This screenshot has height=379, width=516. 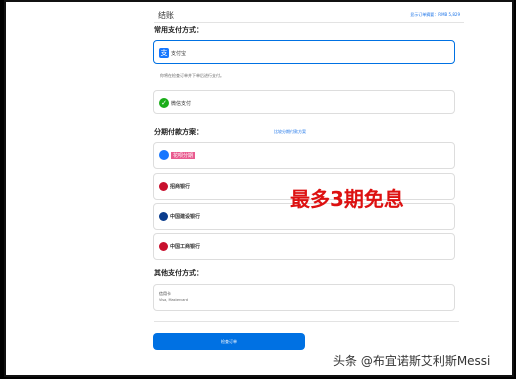 I want to click on cmb-logo: 招商银行, so click(x=174, y=186).